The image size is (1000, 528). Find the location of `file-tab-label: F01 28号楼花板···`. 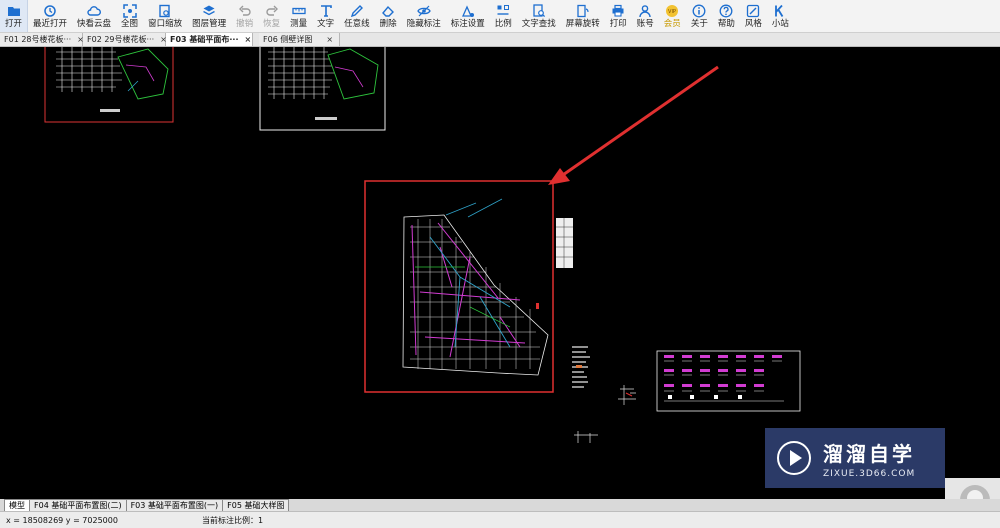

file-tab-label: F01 28号楼花板··· is located at coordinates (38, 39).